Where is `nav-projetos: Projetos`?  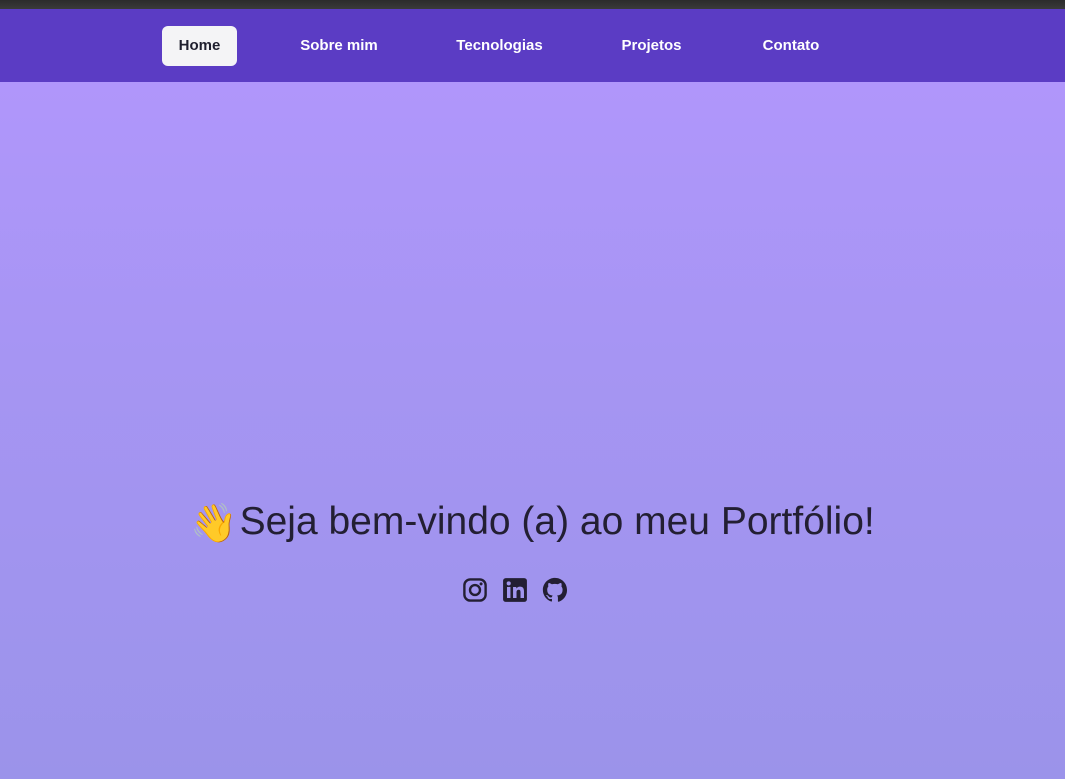 nav-projetos: Projetos is located at coordinates (651, 46).